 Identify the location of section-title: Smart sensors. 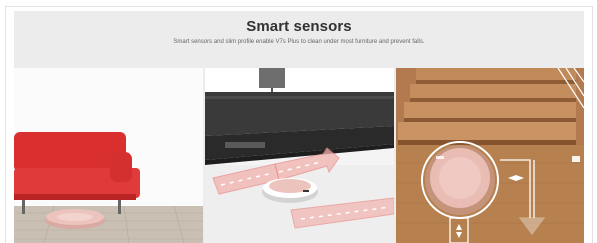
(299, 26).